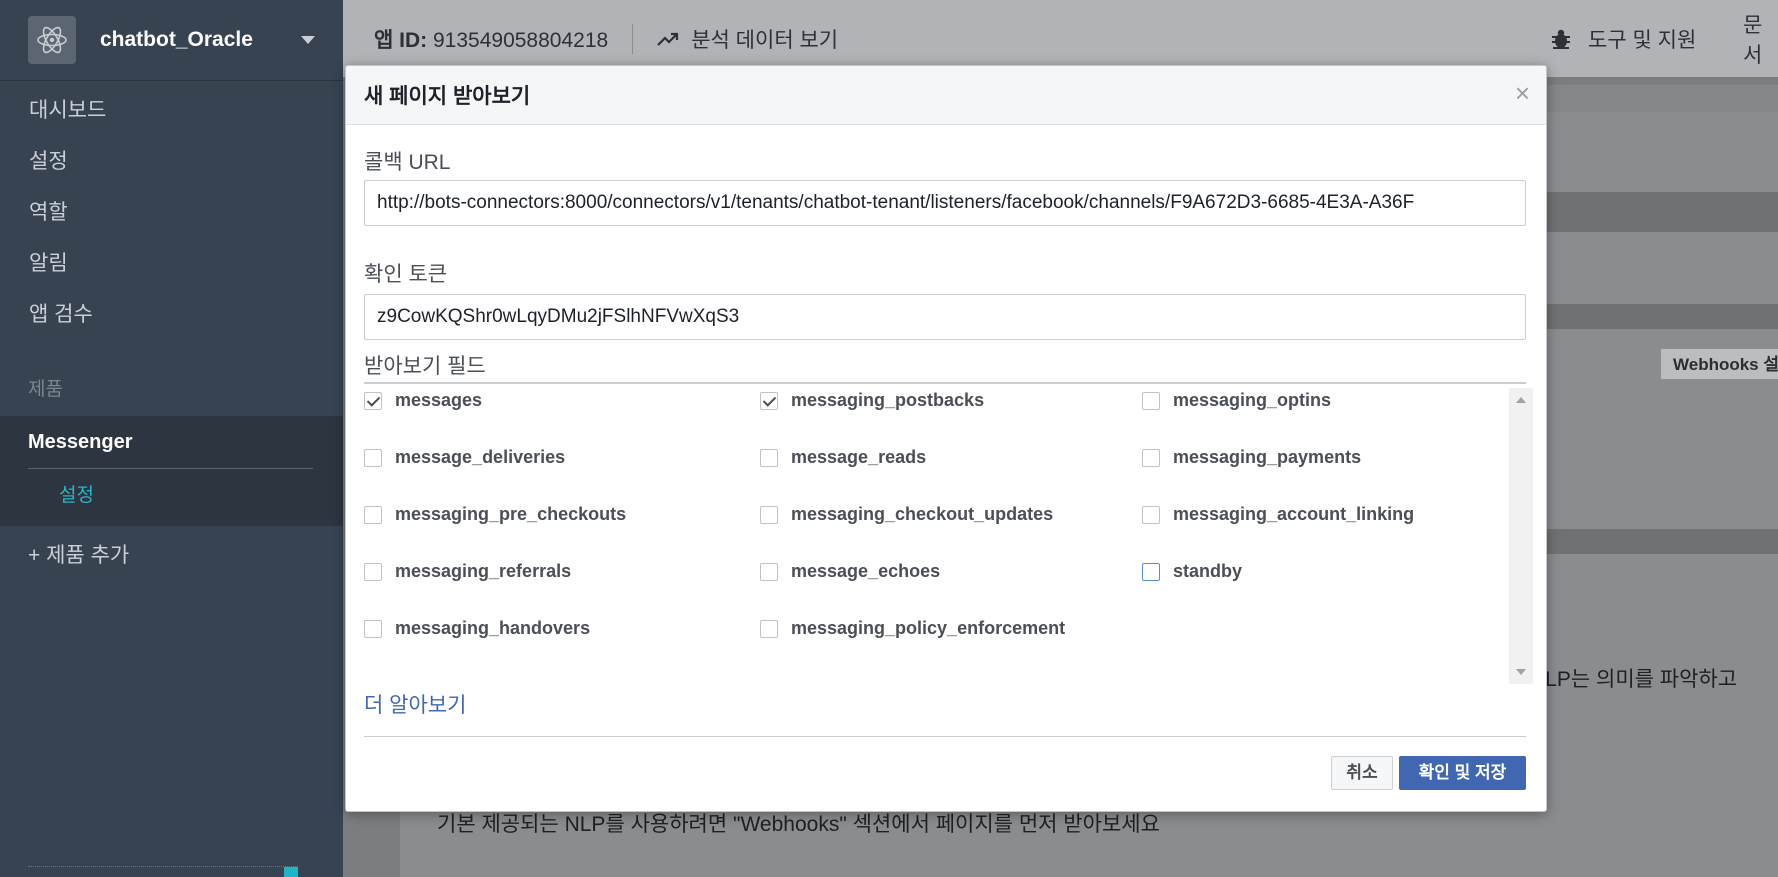 The image size is (1778, 877). What do you see at coordinates (447, 96) in the screenshot?
I see `dialog-title: 새 페이지 받아보기` at bounding box center [447, 96].